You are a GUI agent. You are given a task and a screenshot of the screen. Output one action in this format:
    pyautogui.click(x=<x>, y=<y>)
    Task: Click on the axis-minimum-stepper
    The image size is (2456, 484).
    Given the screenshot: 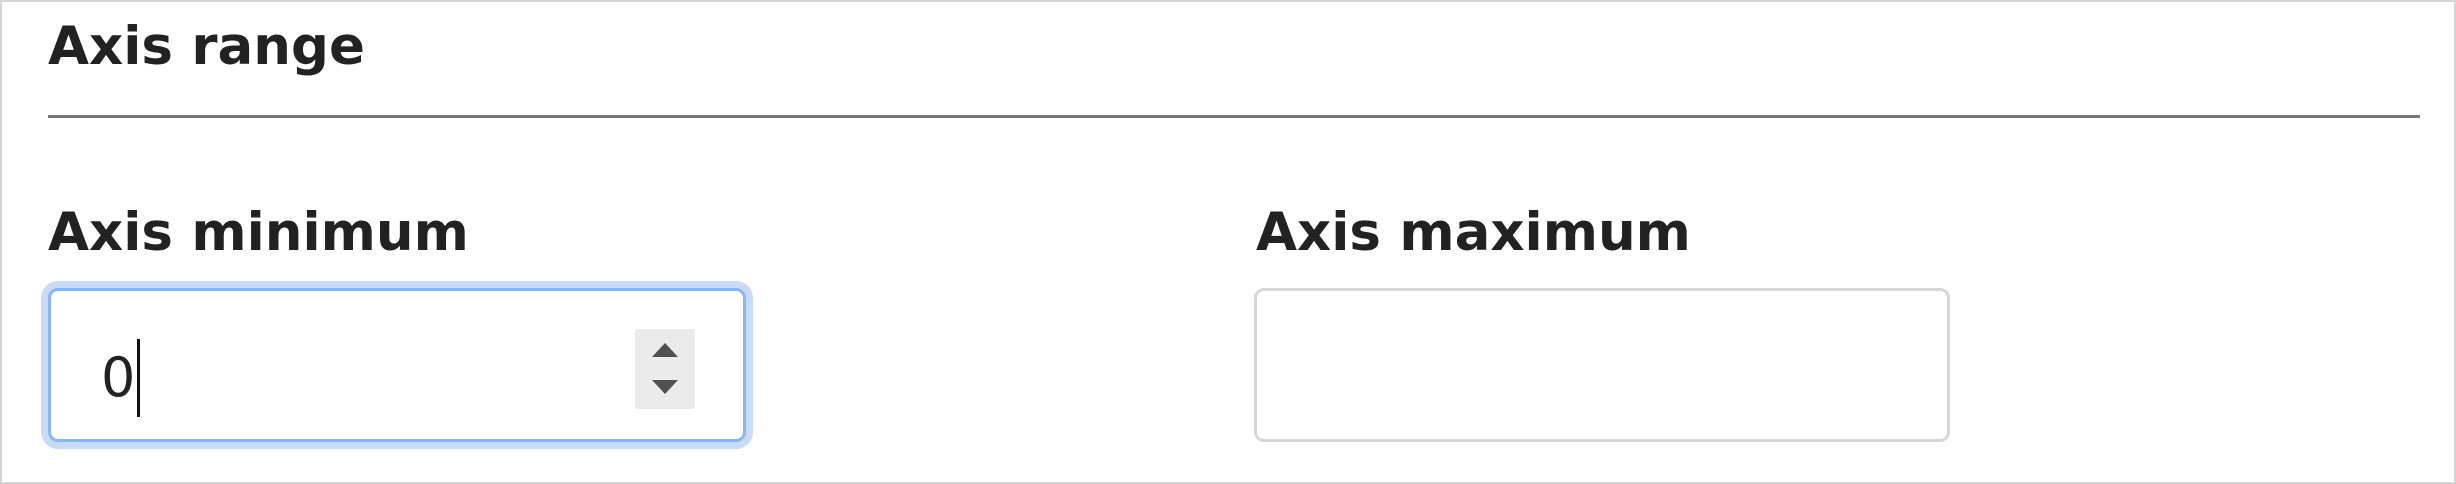 What is the action you would take?
    pyautogui.click(x=665, y=369)
    